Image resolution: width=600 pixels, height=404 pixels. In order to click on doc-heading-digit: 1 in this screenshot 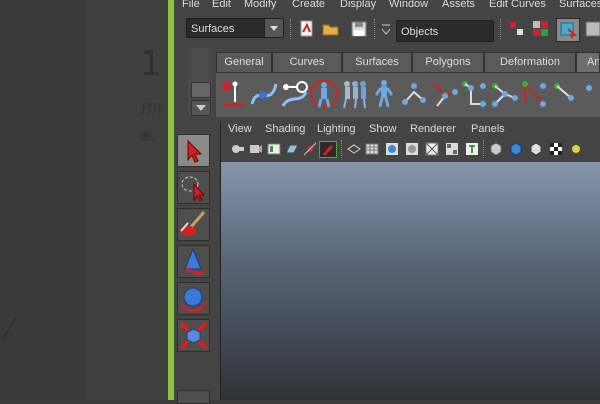, I will do `click(151, 64)`.